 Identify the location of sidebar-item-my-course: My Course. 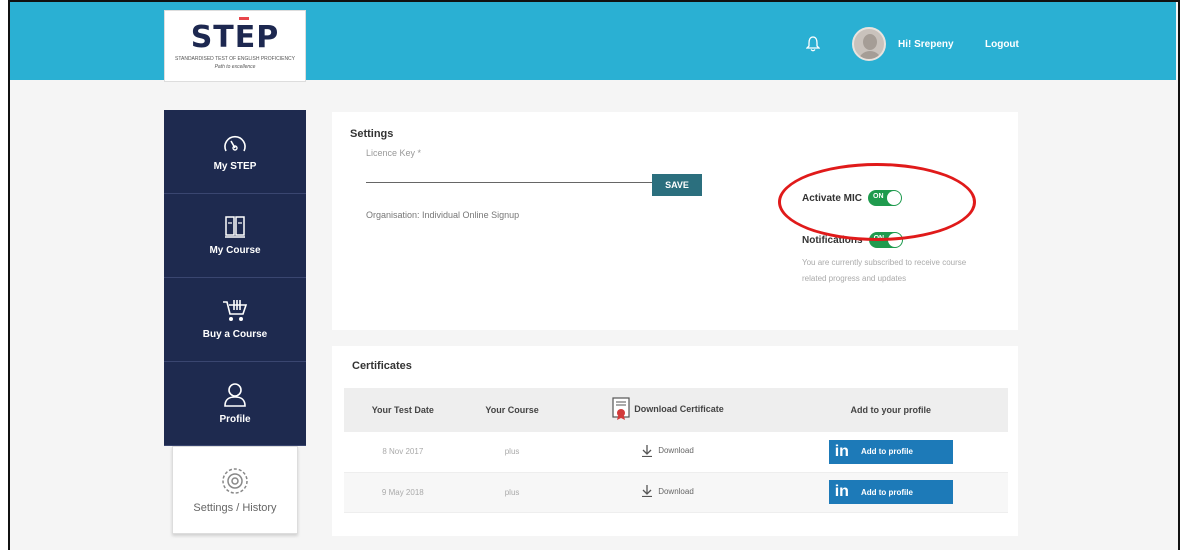
(235, 236).